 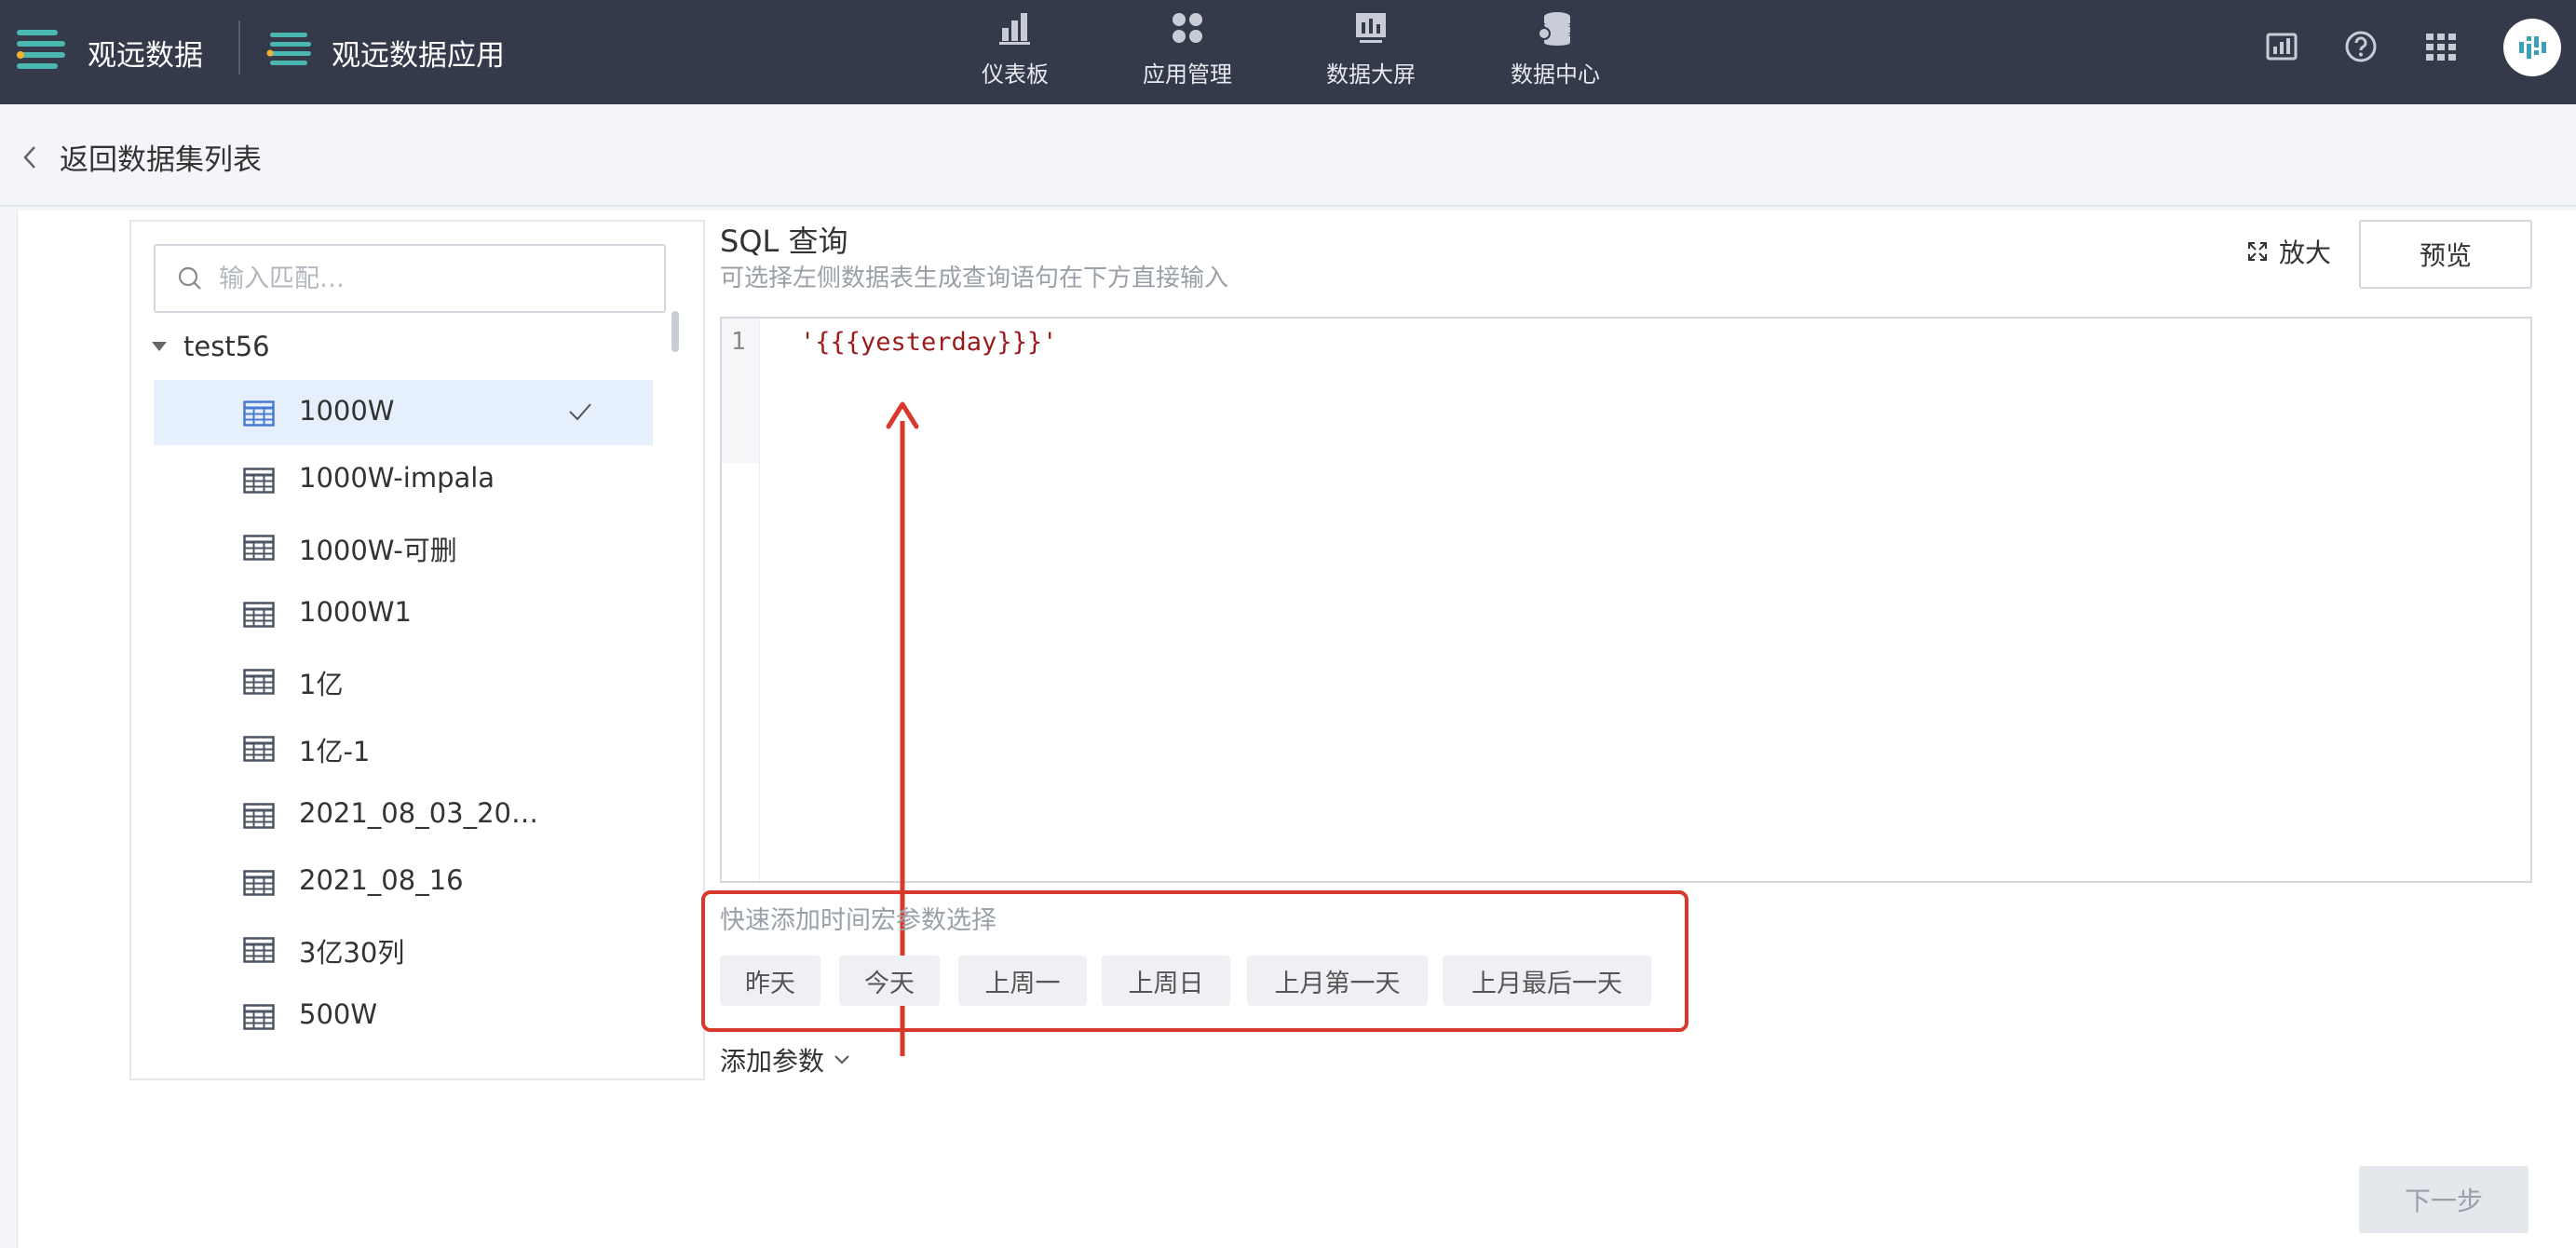 I want to click on brand-primary-label: 观远数据, so click(x=145, y=55).